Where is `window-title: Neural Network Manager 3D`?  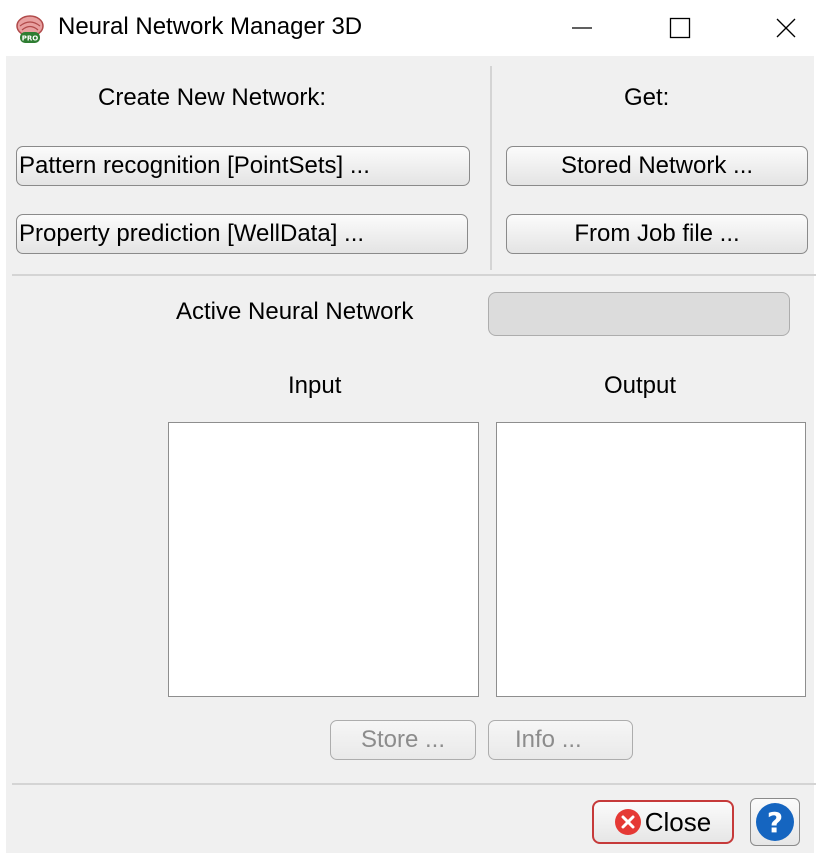 window-title: Neural Network Manager 3D is located at coordinates (210, 26).